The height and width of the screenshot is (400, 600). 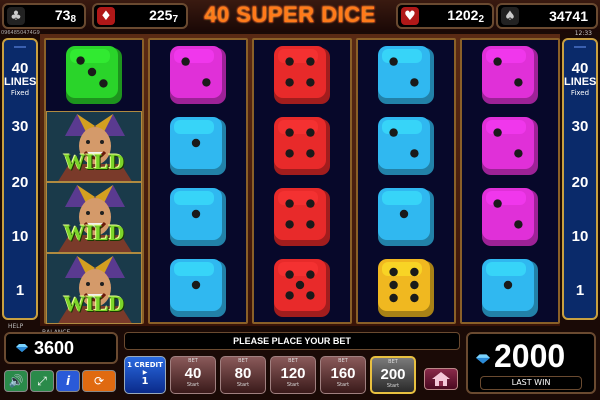 I want to click on jackpot-value: 1202, so click(x=463, y=15).